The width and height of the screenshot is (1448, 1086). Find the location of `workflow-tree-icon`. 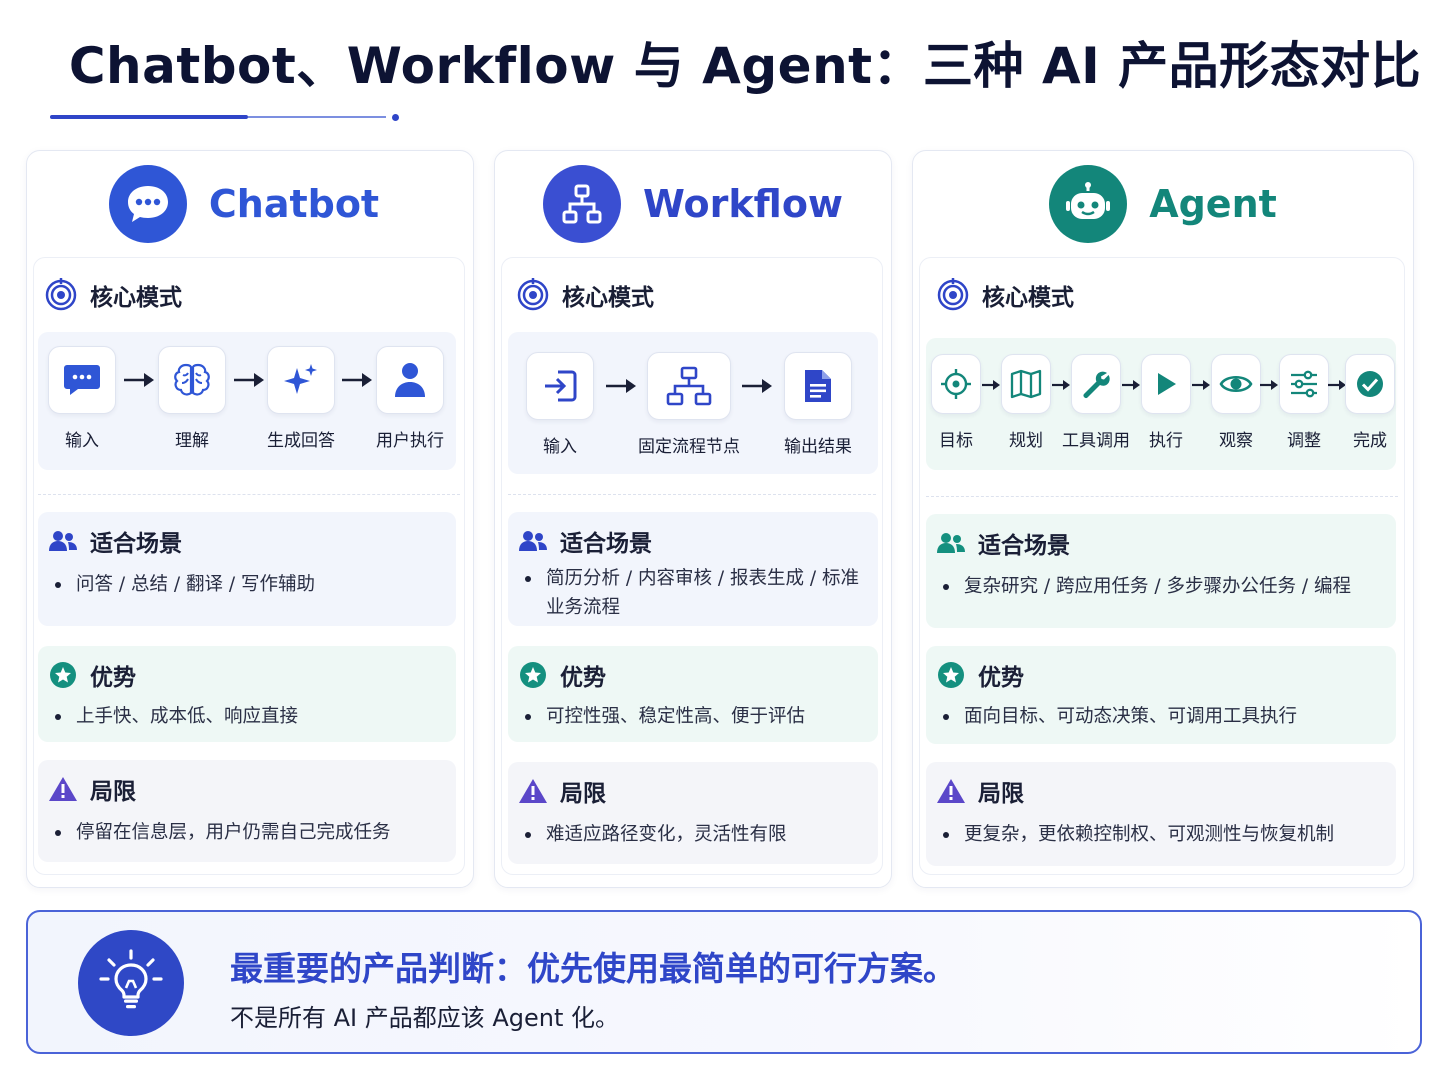

workflow-tree-icon is located at coordinates (581, 204).